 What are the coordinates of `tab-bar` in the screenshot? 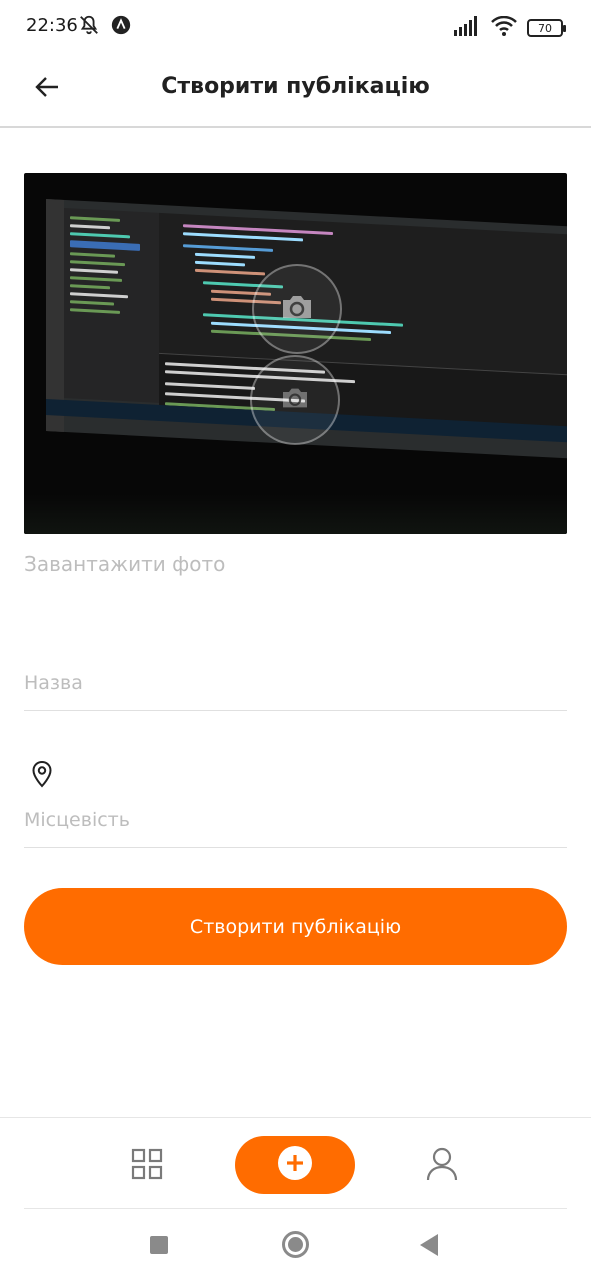 It's located at (295, 1163).